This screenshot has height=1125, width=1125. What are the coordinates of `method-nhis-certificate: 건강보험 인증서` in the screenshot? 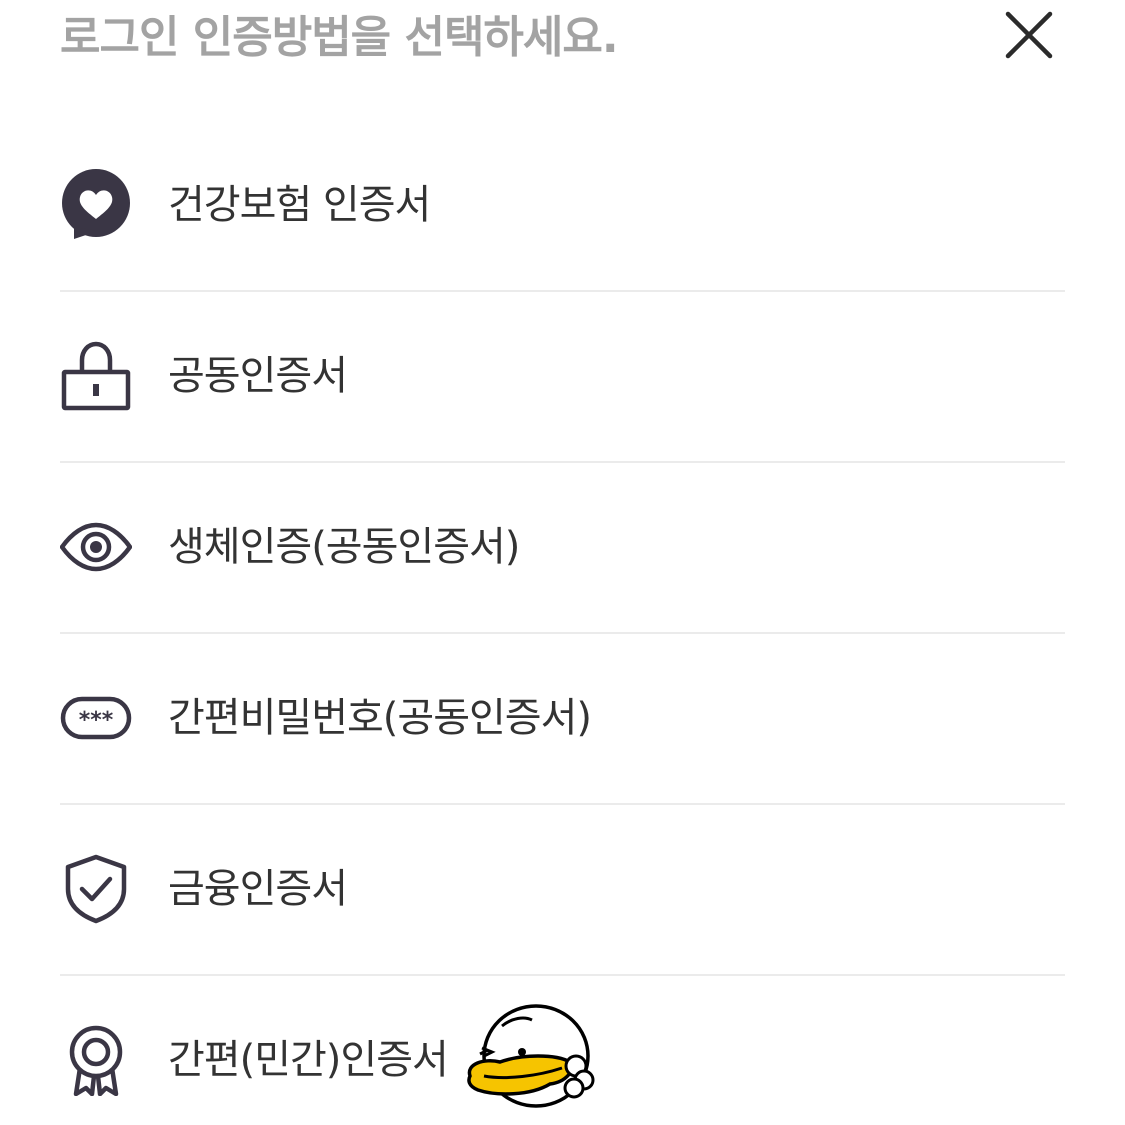 It's located at (562, 205).